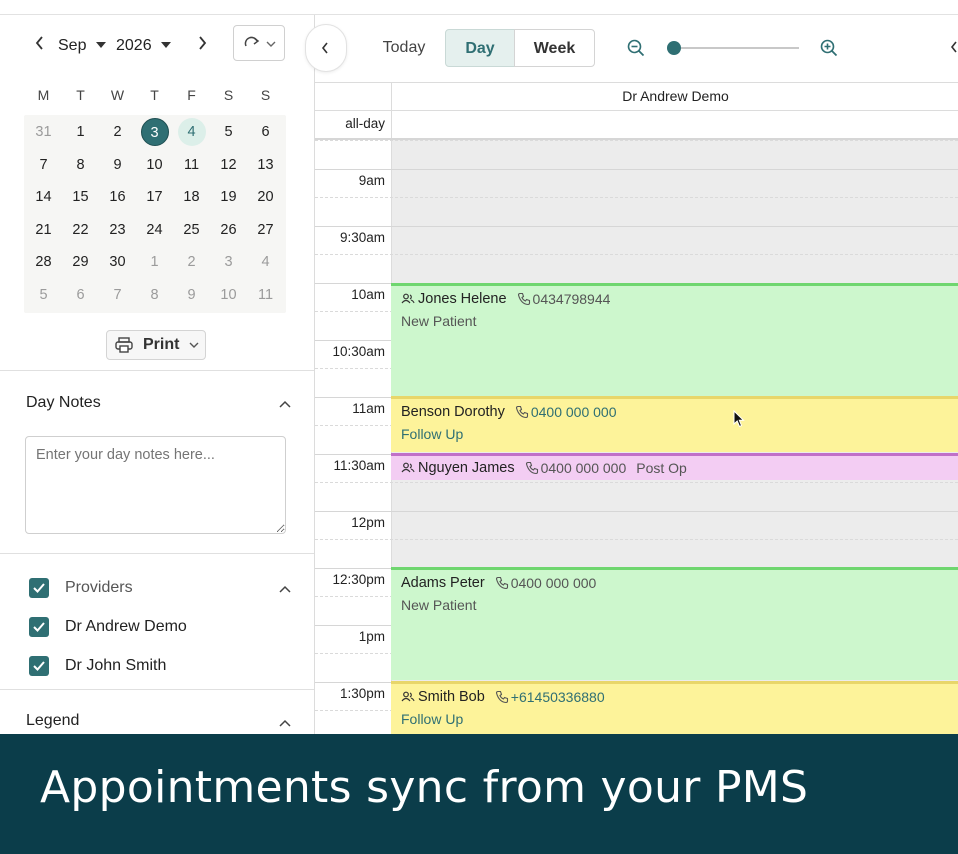  I want to click on zoom-out-button, so click(636, 50).